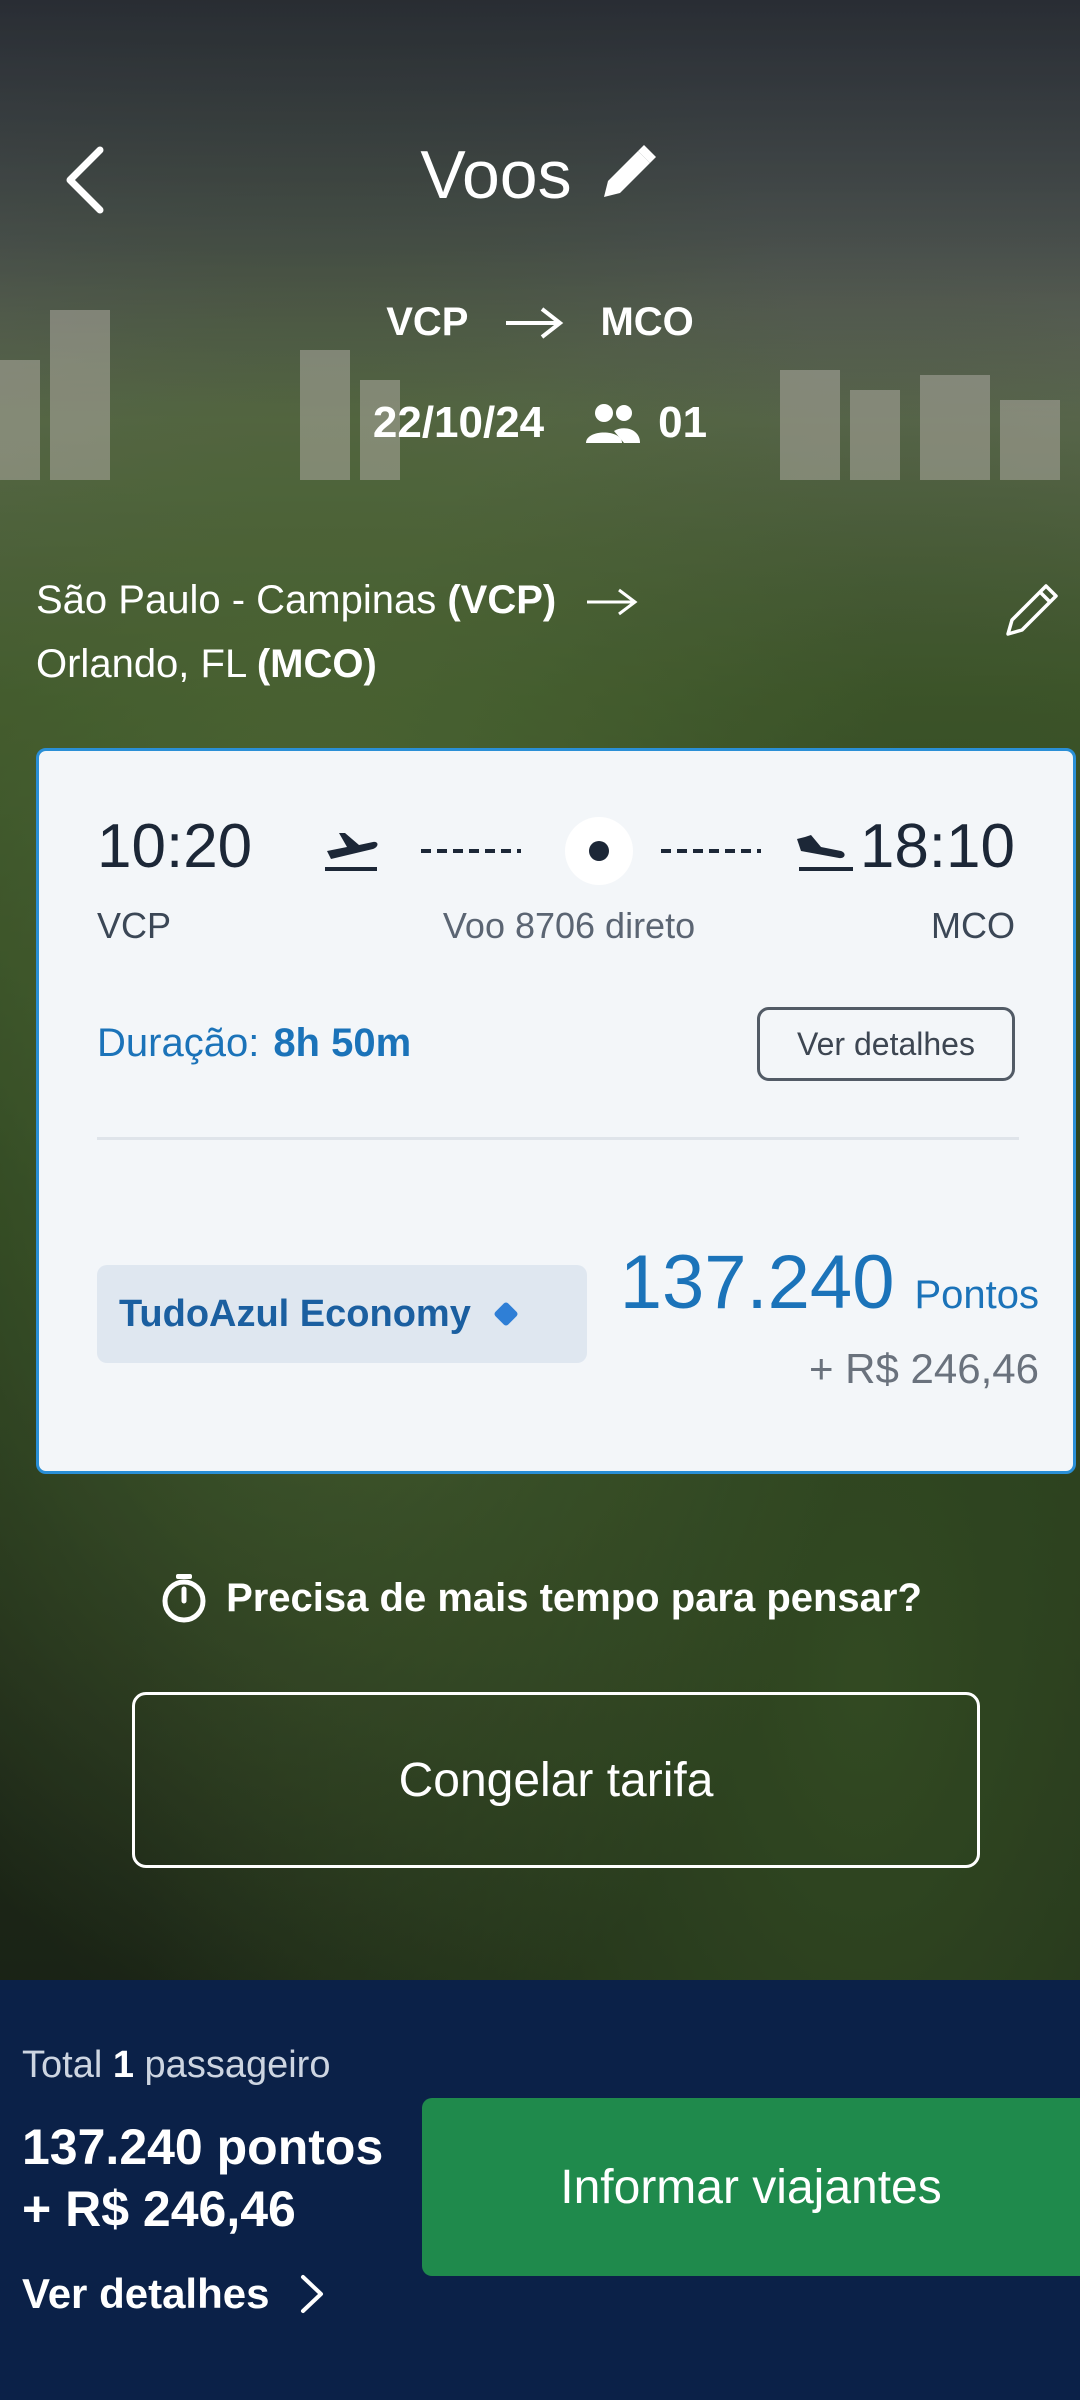 Image resolution: width=1080 pixels, height=2400 pixels. I want to click on diamond-icon, so click(506, 1314).